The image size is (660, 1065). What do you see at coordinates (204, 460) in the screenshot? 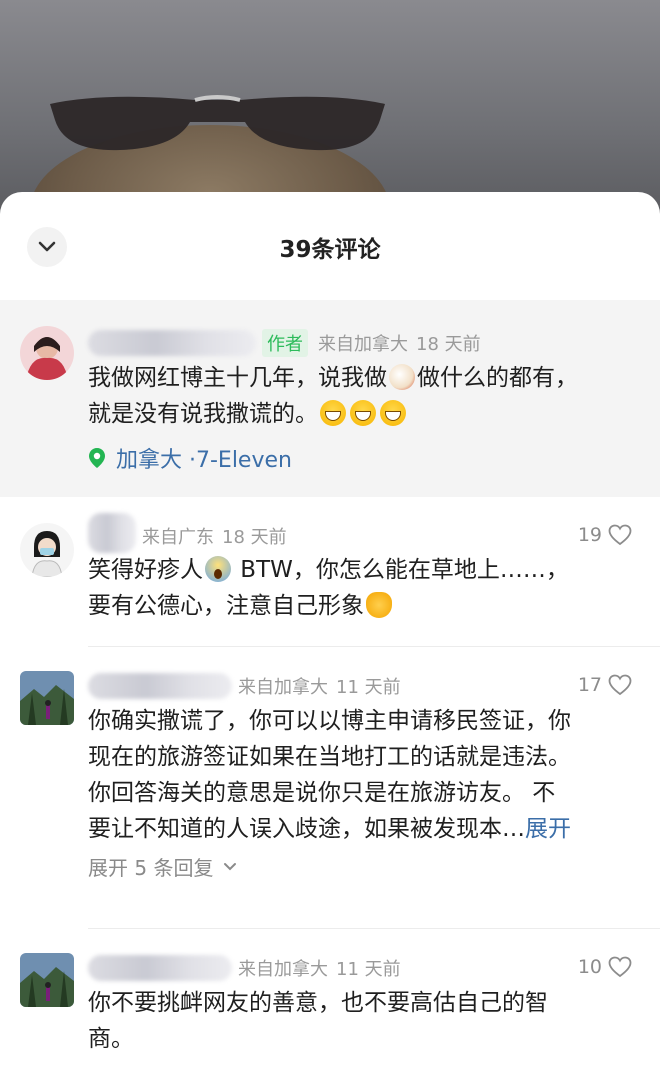
I see `location-label: 加拿大 ·7-Eleven` at bounding box center [204, 460].